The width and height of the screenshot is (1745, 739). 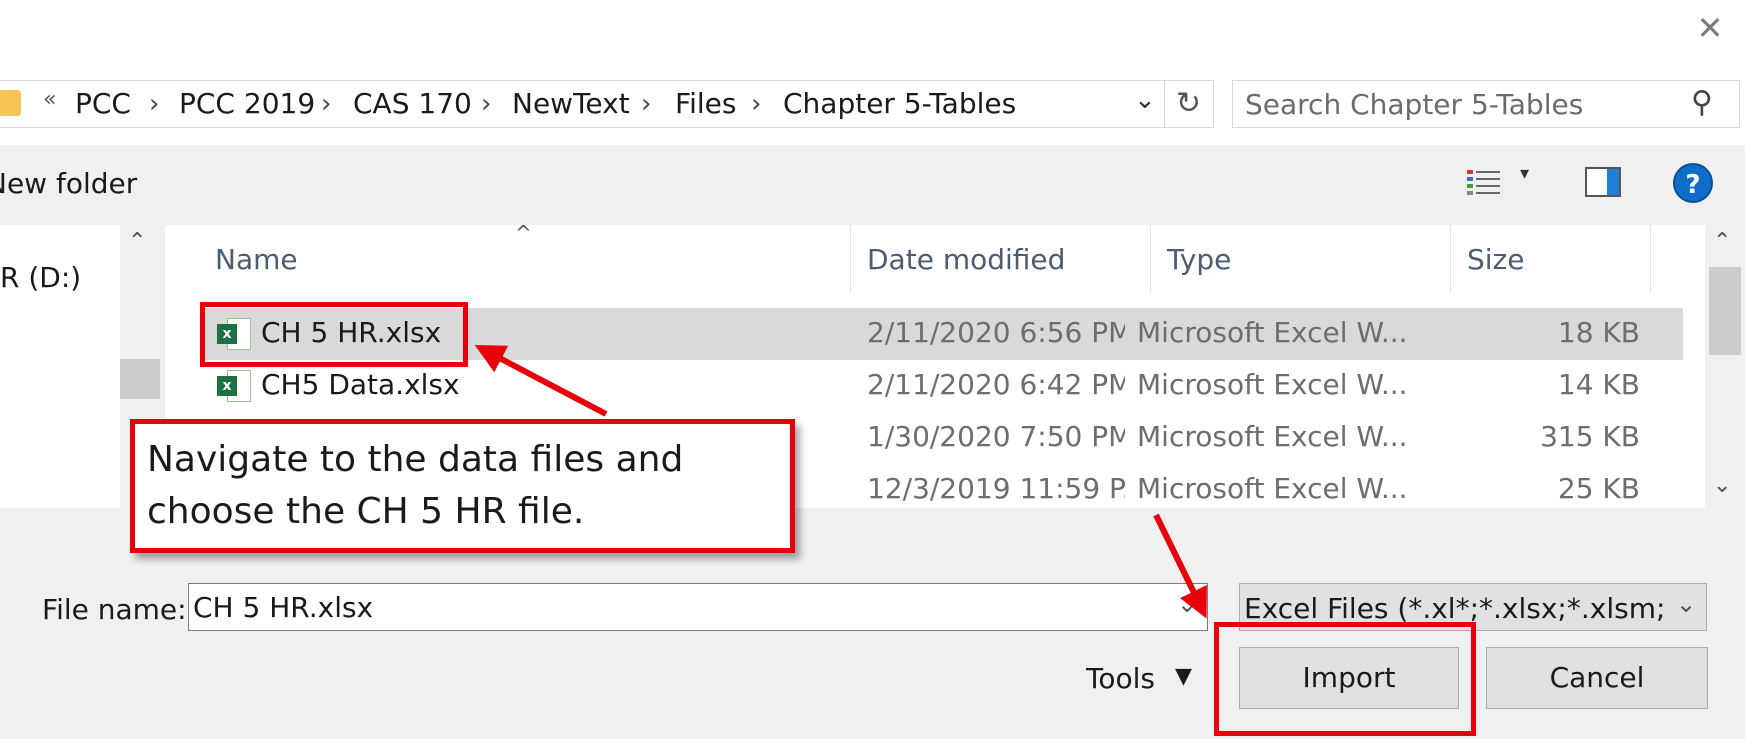 I want to click on file-name-combobox: ⌄, so click(x=698, y=607).